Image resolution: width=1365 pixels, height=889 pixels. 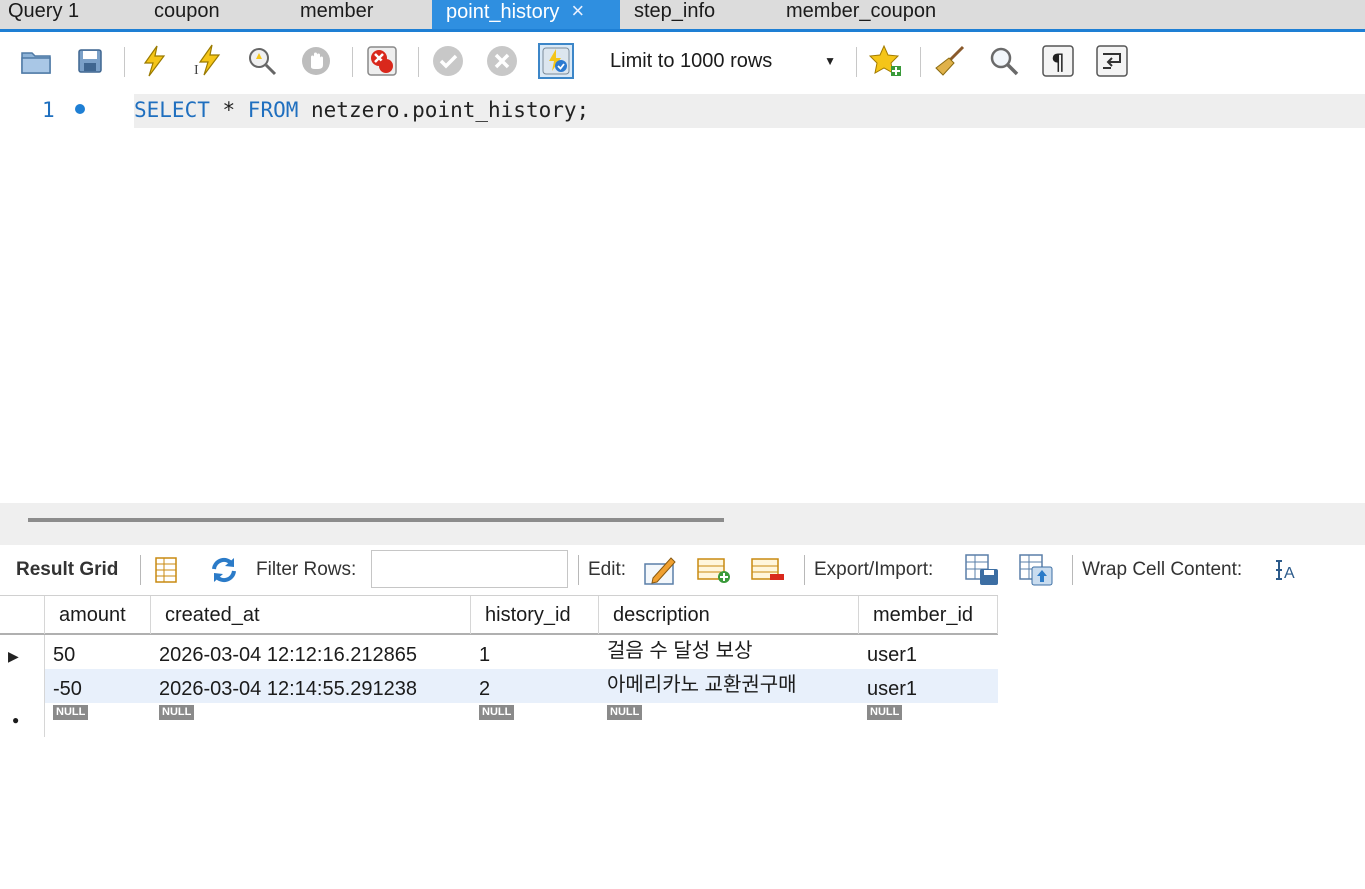 What do you see at coordinates (886, 61) in the screenshot?
I see `add-snippet-icon` at bounding box center [886, 61].